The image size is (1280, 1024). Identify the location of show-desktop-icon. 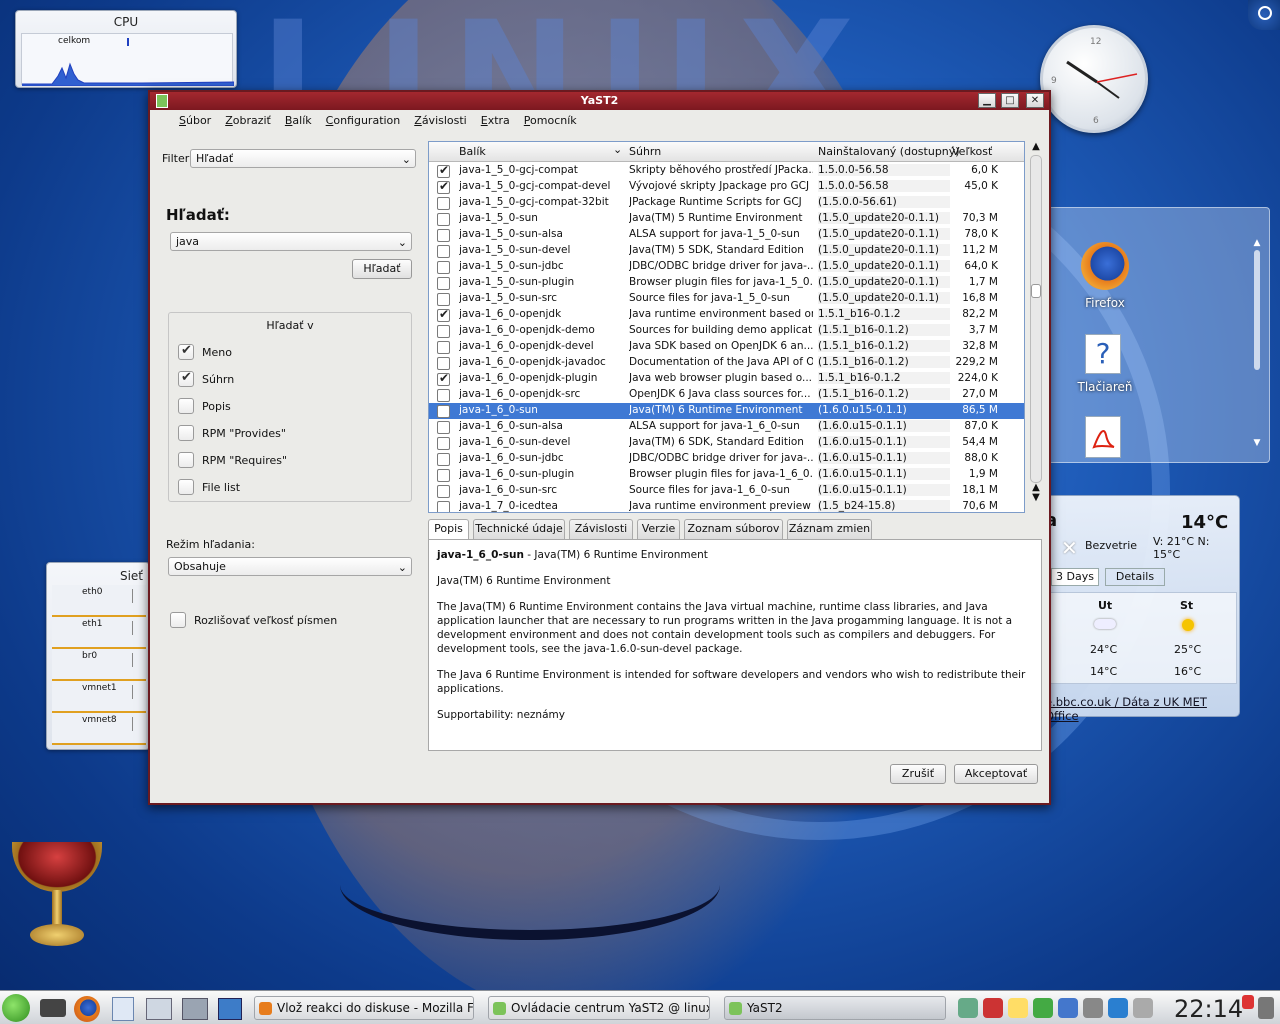
(230, 1009).